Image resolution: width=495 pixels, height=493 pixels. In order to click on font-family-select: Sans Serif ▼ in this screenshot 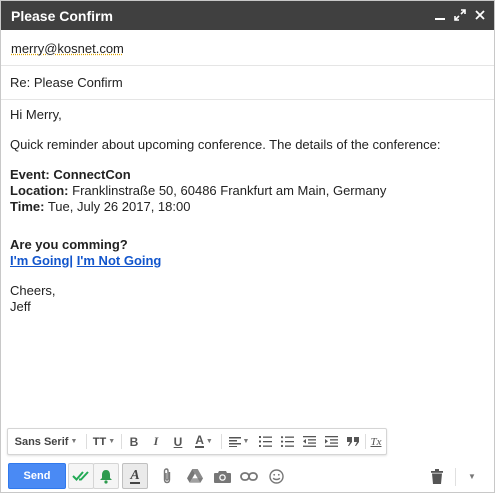, I will do `click(46, 441)`.